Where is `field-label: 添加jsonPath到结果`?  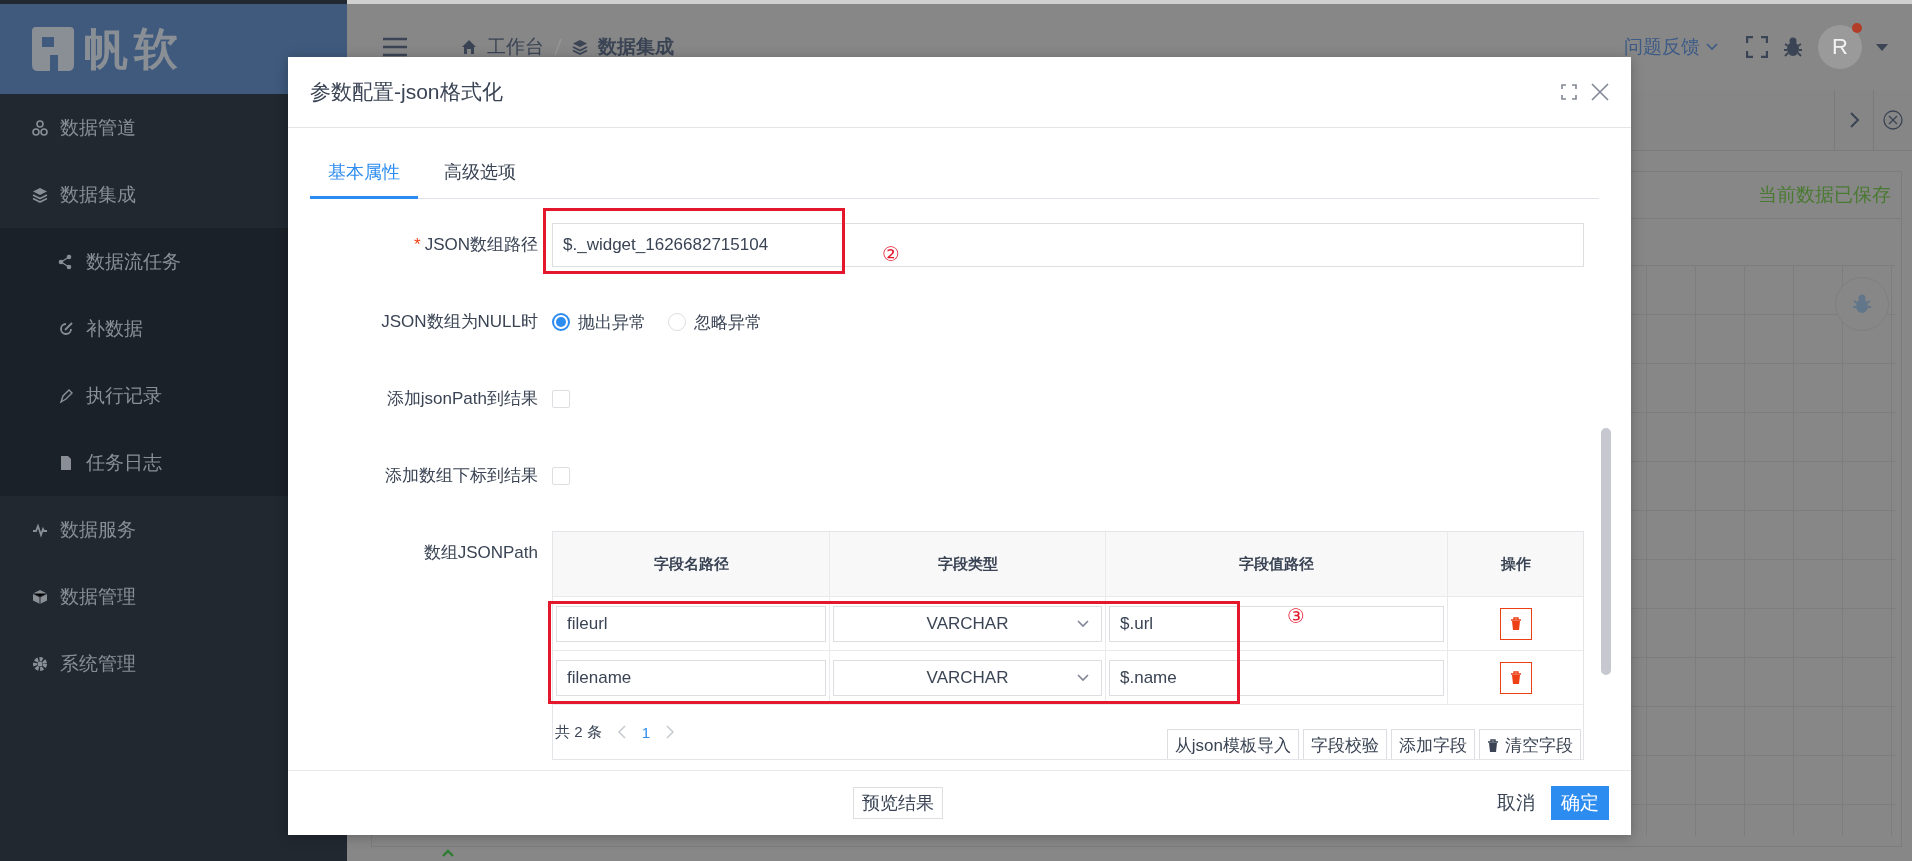
field-label: 添加jsonPath到结果 is located at coordinates (462, 398).